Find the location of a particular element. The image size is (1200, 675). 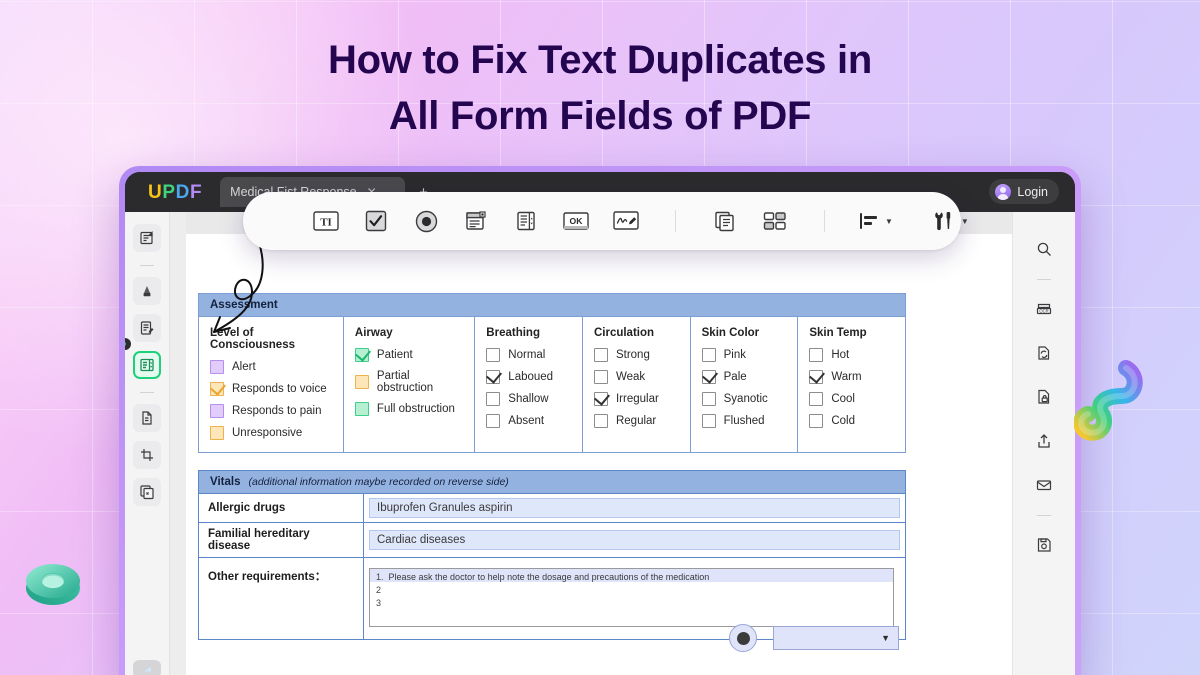

checkbox-pink is located at coordinates (708, 355).